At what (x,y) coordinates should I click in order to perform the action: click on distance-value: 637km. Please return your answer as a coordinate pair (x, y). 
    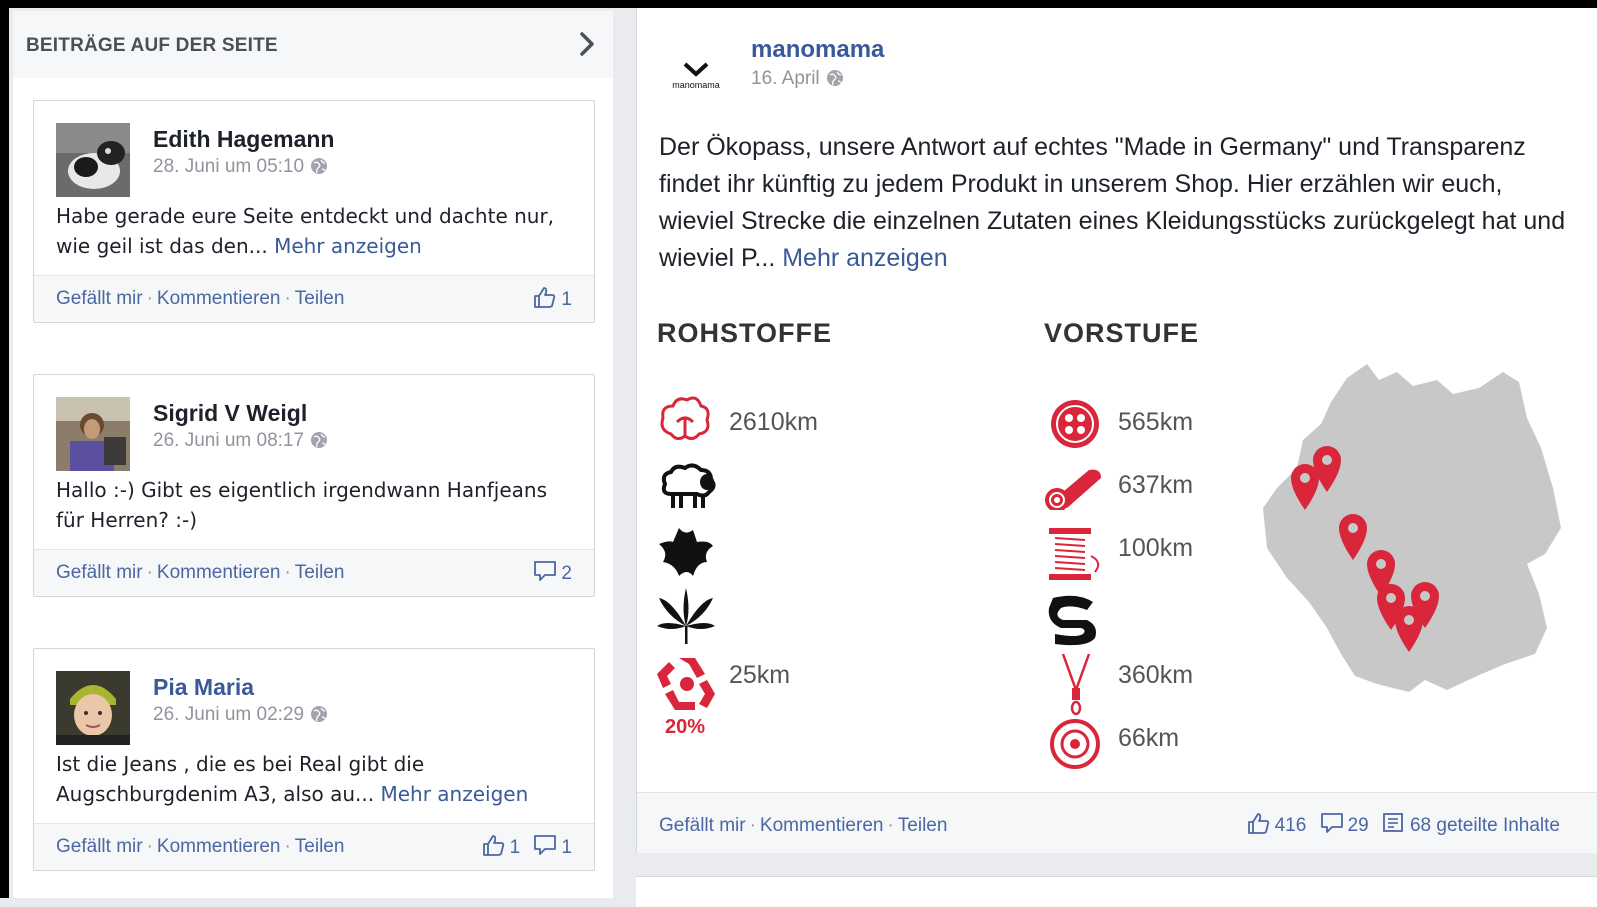
    Looking at the image, I should click on (1156, 485).